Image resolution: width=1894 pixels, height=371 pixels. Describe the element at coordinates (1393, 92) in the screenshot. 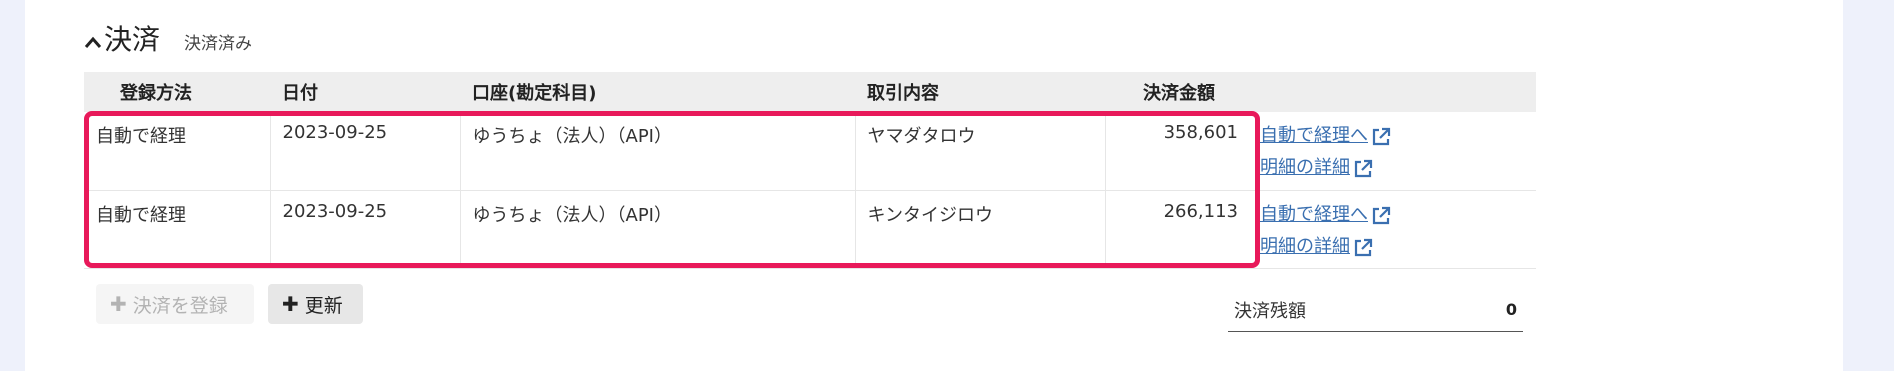

I see `header-links` at that location.